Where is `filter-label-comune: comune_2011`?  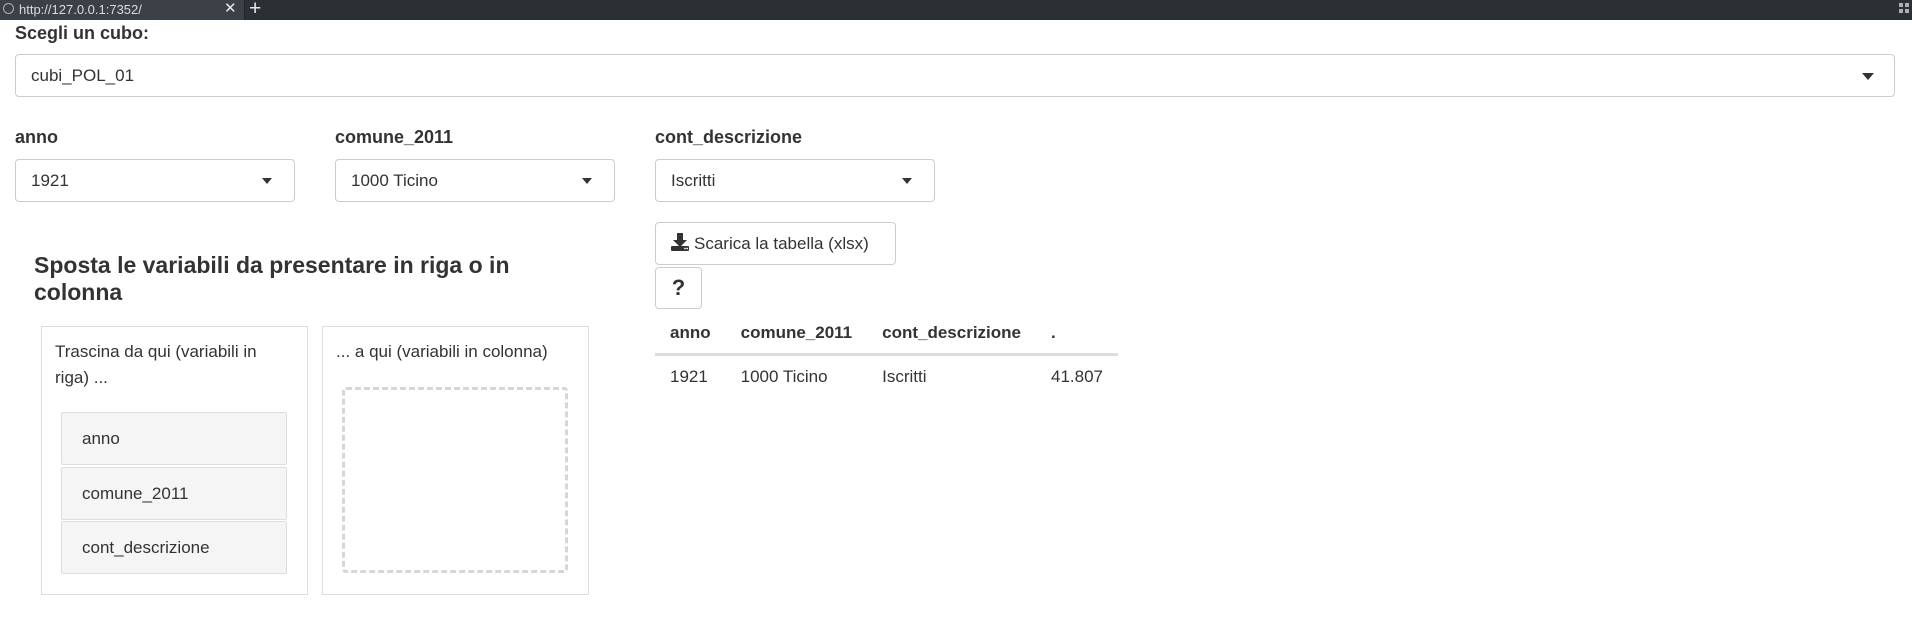
filter-label-comune: comune_2011 is located at coordinates (394, 137).